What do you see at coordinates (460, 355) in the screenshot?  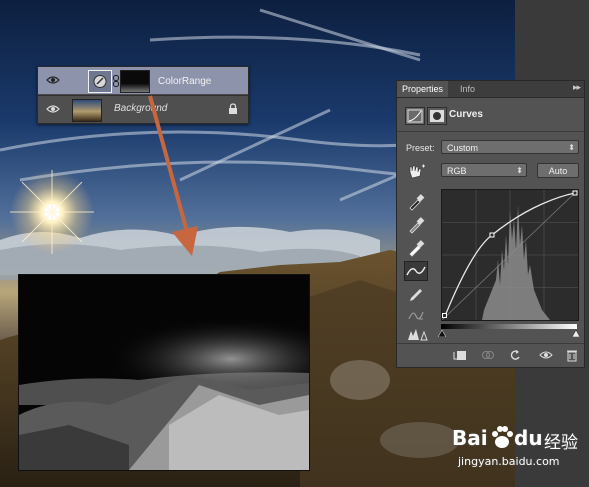 I see `clip-to-layer-icon` at bounding box center [460, 355].